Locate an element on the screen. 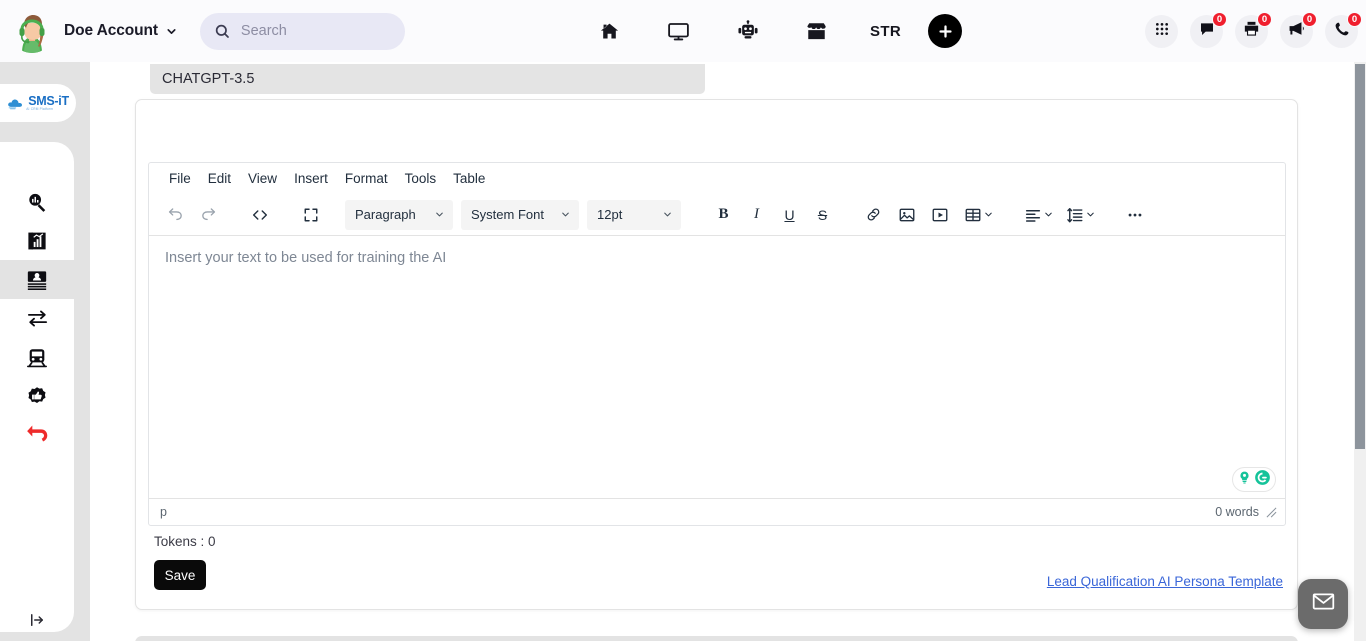 This screenshot has height=641, width=1366. phone-icon is located at coordinates (1342, 31).